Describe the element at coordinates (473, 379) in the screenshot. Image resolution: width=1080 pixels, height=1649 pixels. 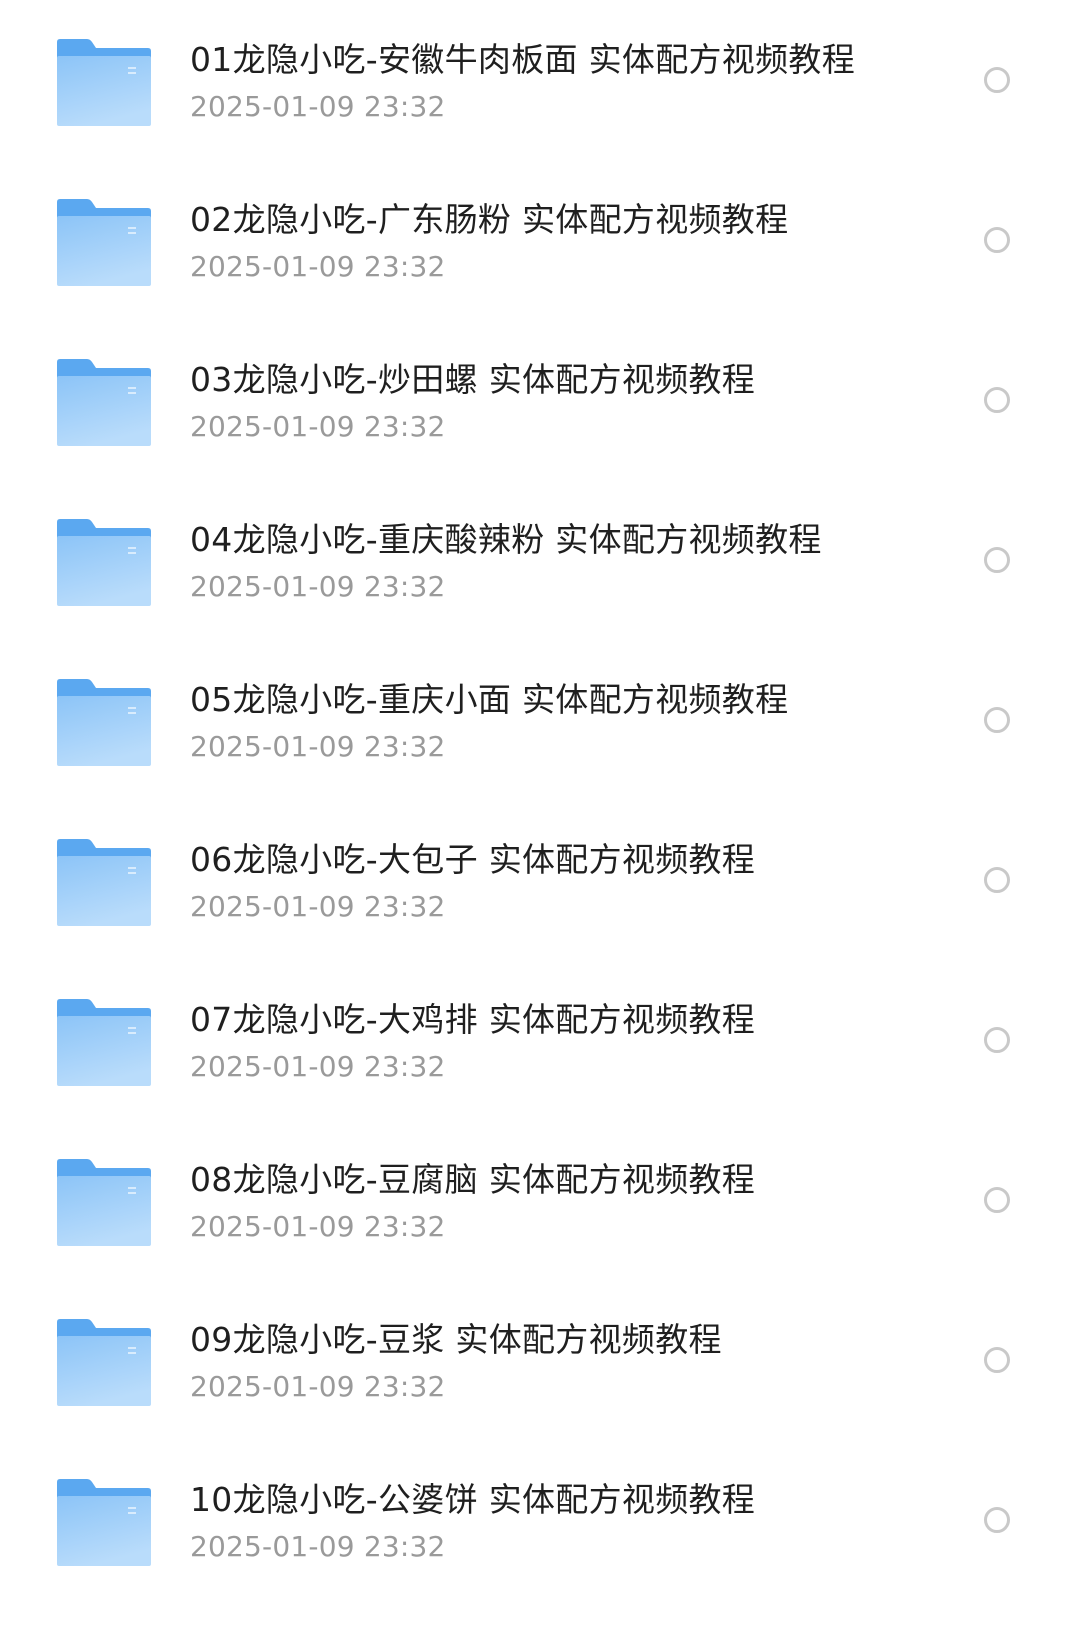
I see `file-name: 03龙隐小吃-炒田螺 实体配方视频教程` at that location.